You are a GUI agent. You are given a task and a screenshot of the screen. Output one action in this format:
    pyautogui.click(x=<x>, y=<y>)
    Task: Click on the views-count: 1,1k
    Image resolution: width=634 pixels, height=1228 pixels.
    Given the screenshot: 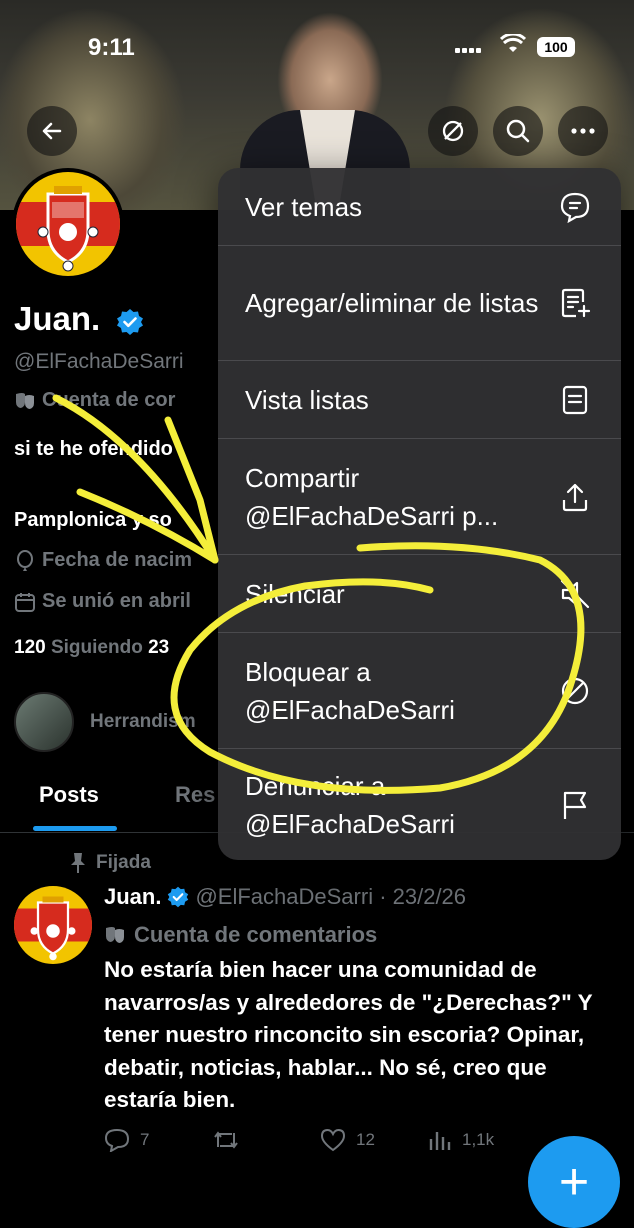 What is the action you would take?
    pyautogui.click(x=478, y=1139)
    